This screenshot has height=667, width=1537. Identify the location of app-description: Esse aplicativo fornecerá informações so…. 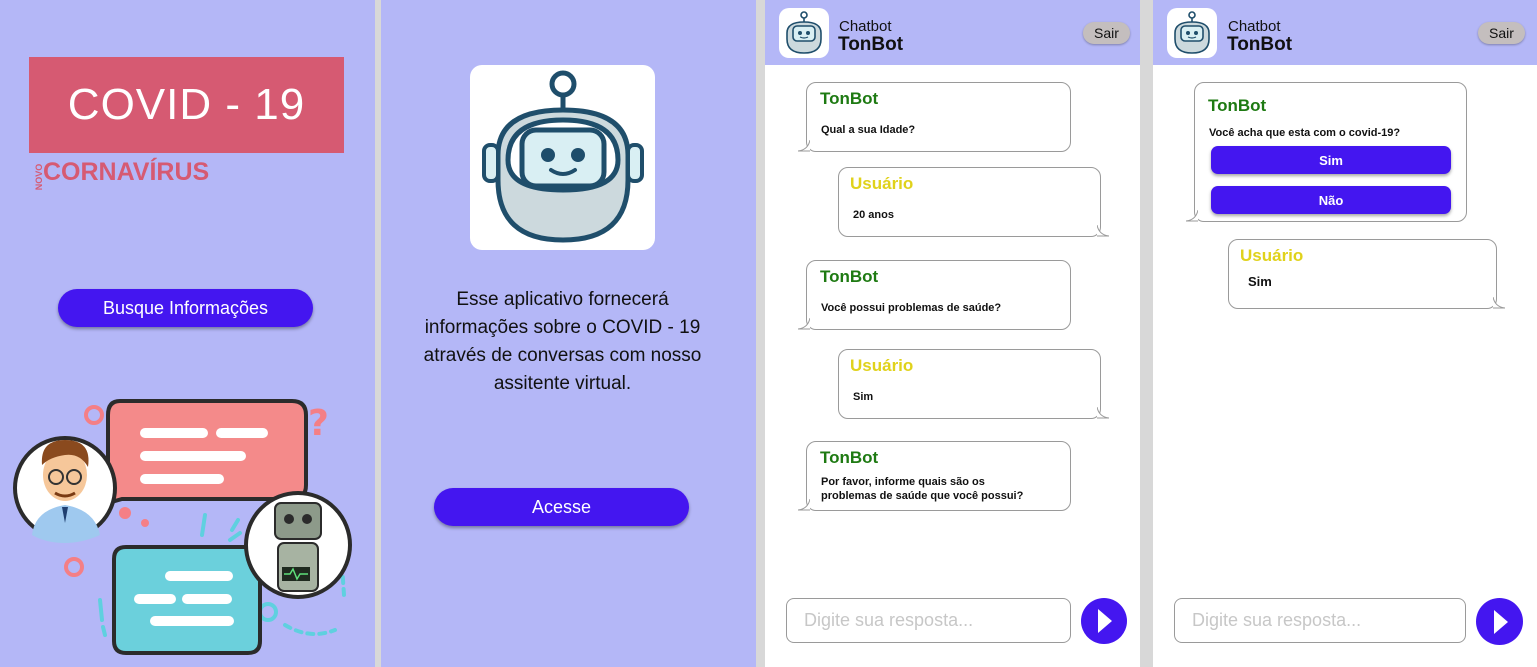
(562, 341).